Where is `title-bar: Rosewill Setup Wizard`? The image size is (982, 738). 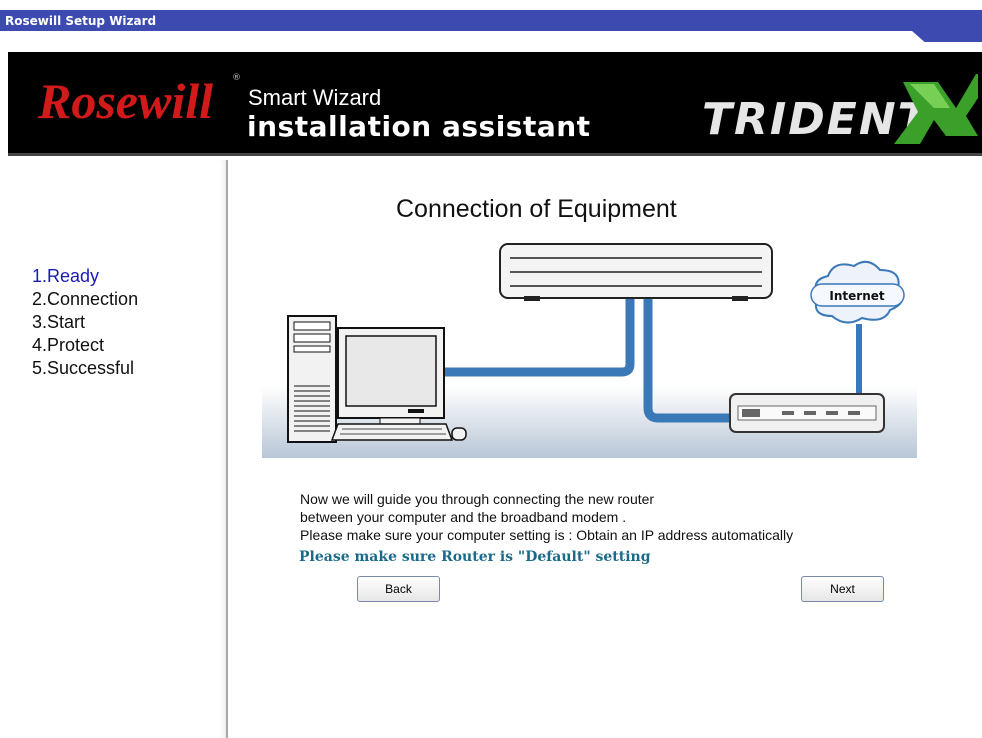 title-bar: Rosewill Setup Wizard is located at coordinates (491, 22).